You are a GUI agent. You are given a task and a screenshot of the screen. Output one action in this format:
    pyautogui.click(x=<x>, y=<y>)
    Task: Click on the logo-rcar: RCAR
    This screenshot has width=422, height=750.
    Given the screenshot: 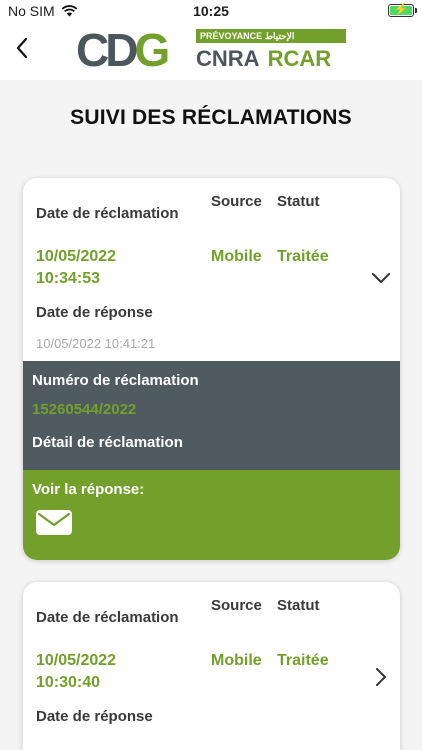 What is the action you would take?
    pyautogui.click(x=299, y=58)
    